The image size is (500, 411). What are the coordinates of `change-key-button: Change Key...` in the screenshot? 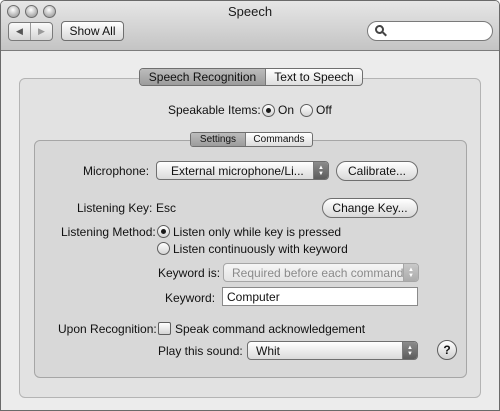 It's located at (370, 208).